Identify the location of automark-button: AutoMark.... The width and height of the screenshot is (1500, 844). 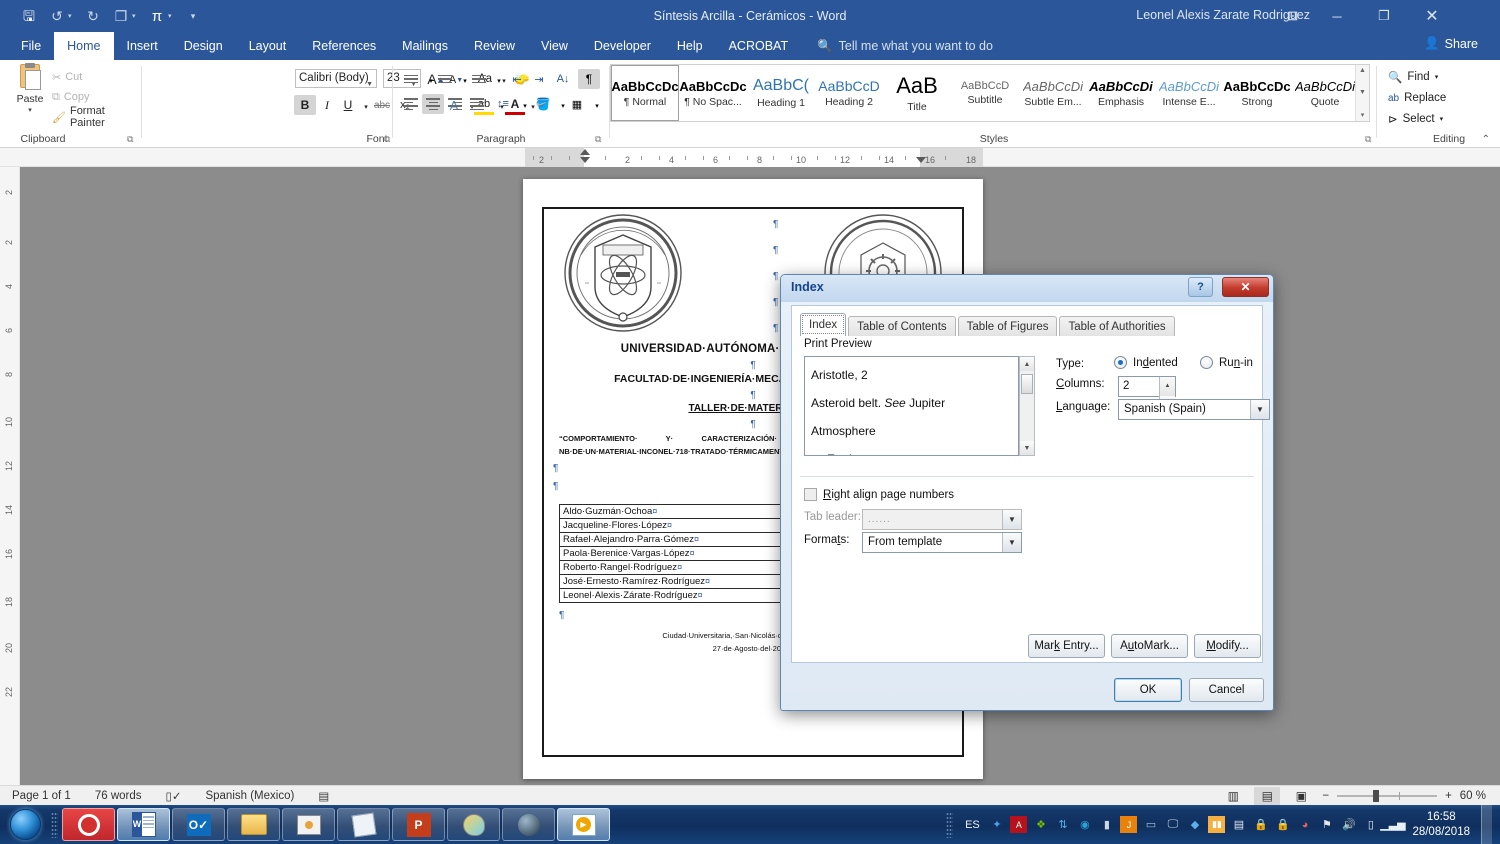
(1149, 646).